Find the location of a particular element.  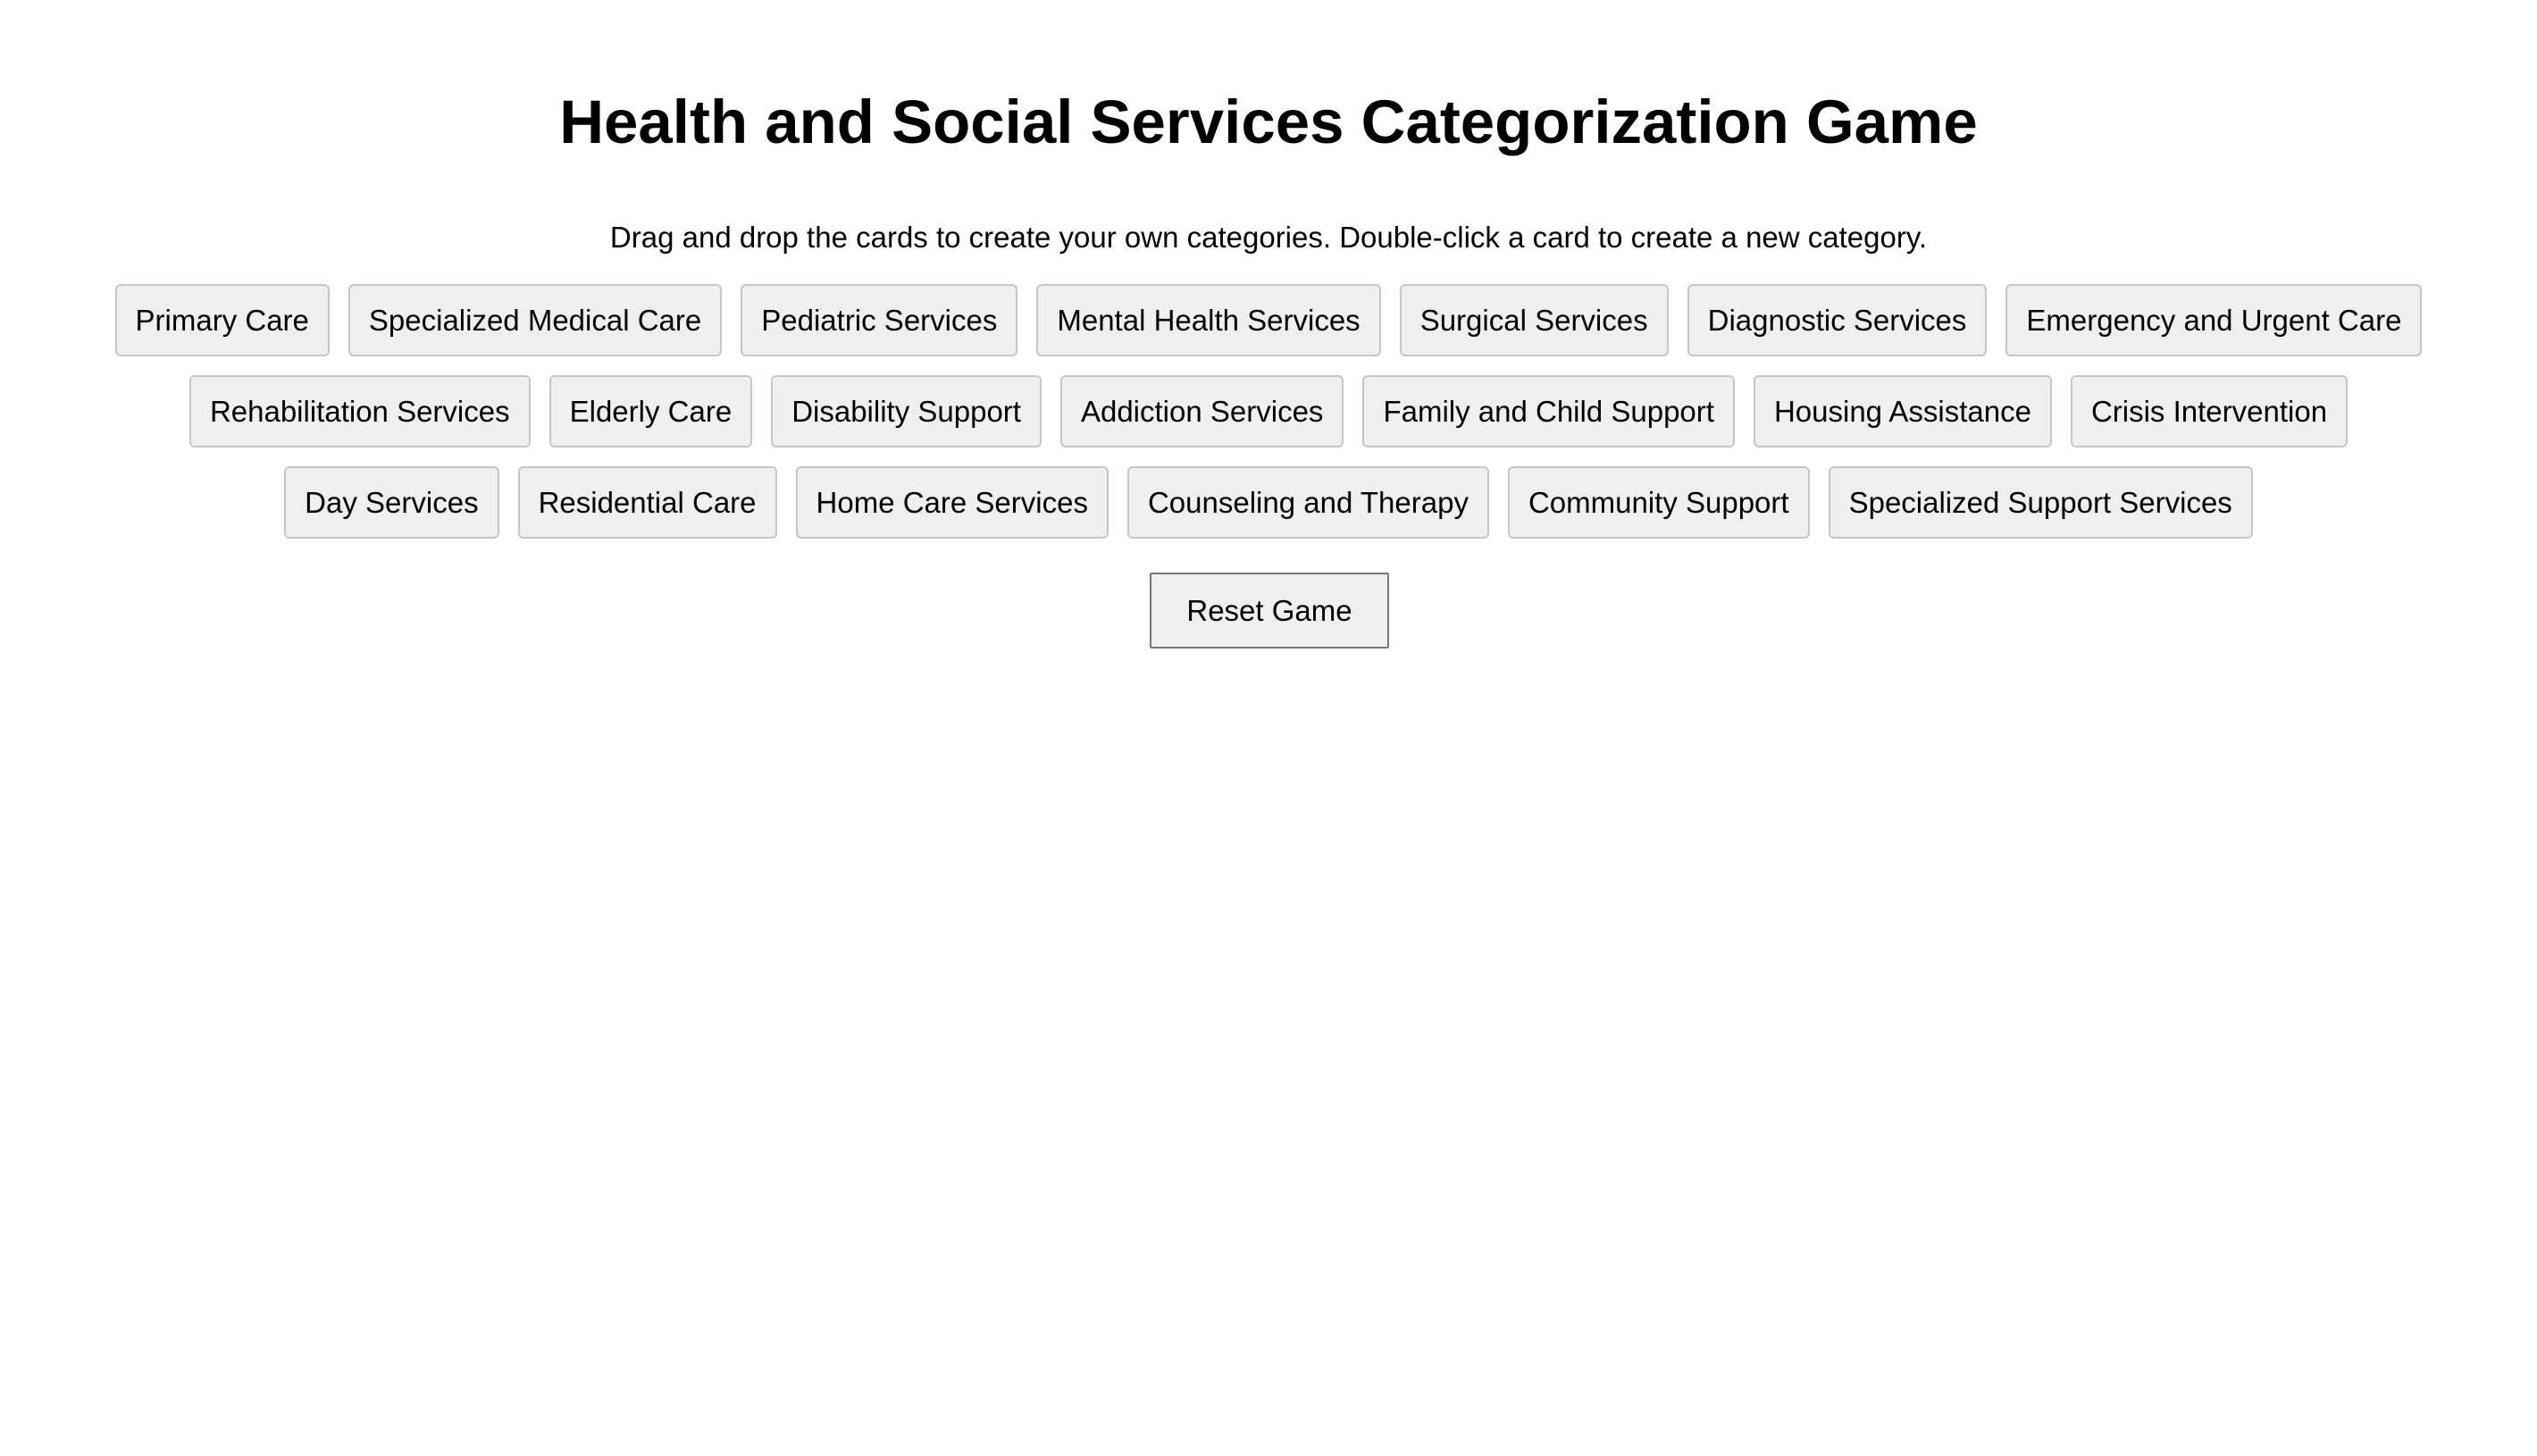

card-diagnostic-services: Diagnostic Services is located at coordinates (1837, 320).